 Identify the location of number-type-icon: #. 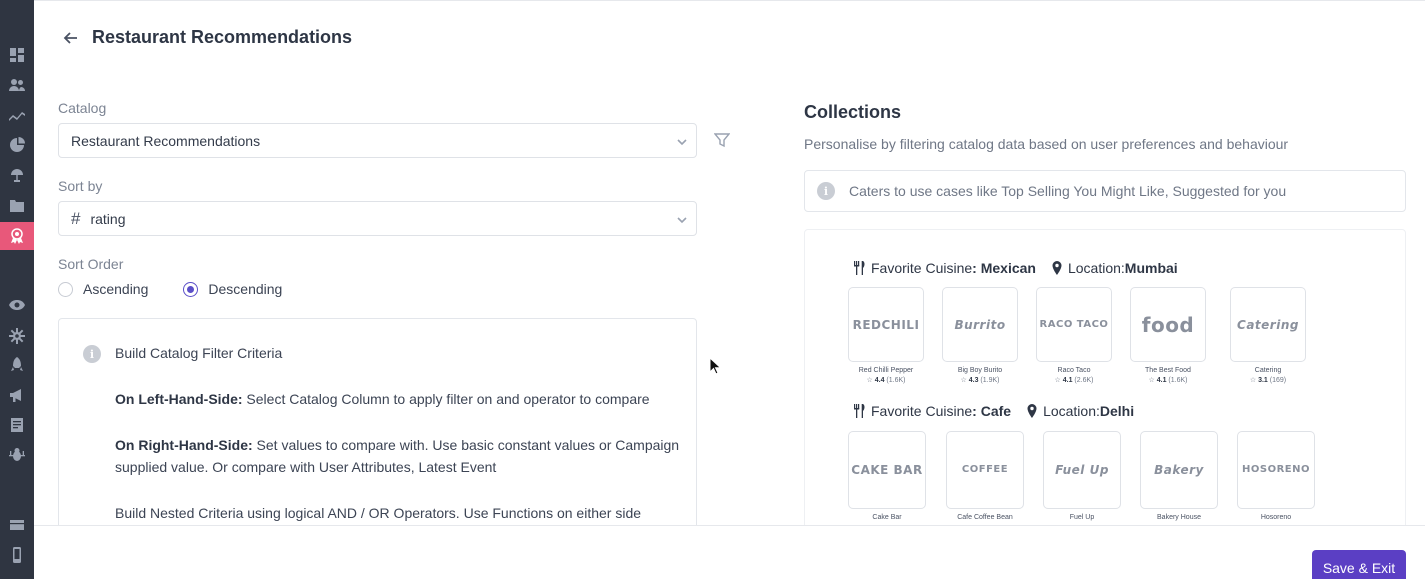
(76, 218).